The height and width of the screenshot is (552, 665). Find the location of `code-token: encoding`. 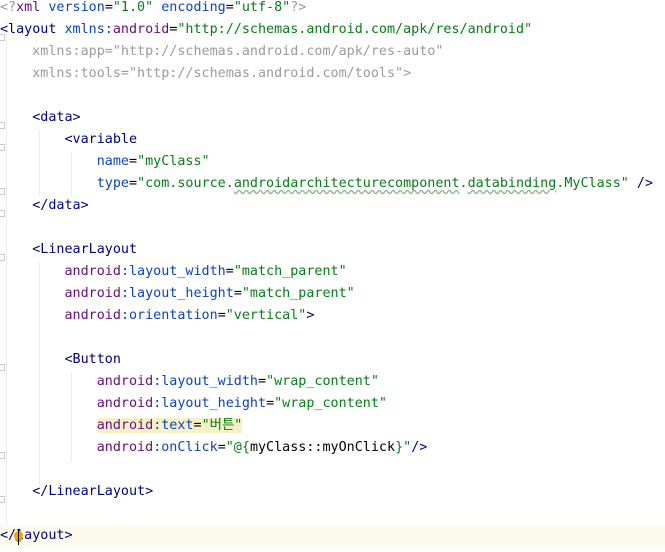

code-token: encoding is located at coordinates (193, 7).